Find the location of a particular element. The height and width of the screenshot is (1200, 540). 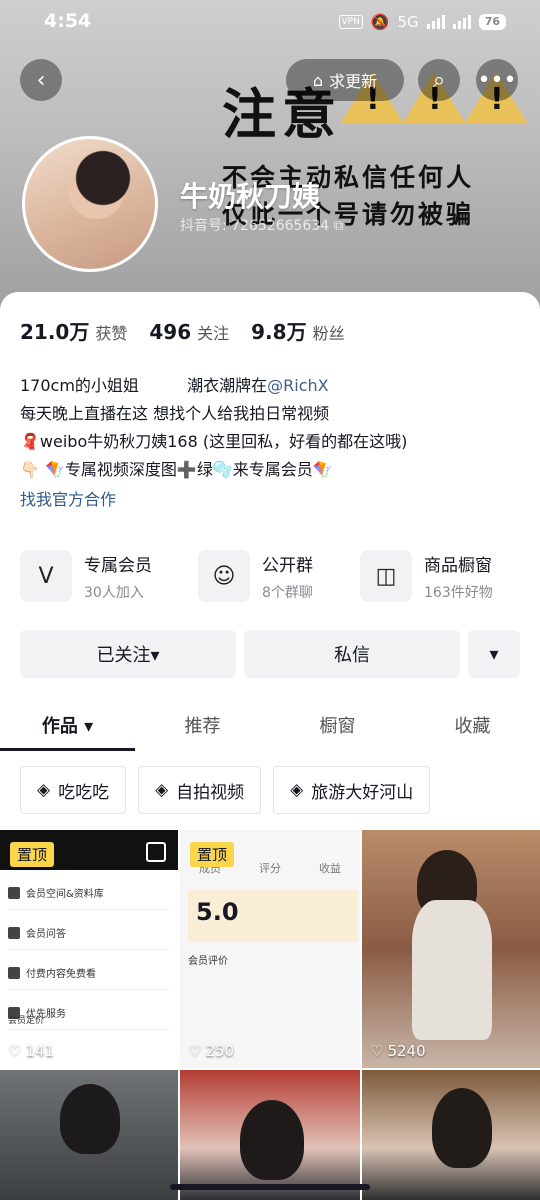

chip-label: 自拍视频 is located at coordinates (210, 792).